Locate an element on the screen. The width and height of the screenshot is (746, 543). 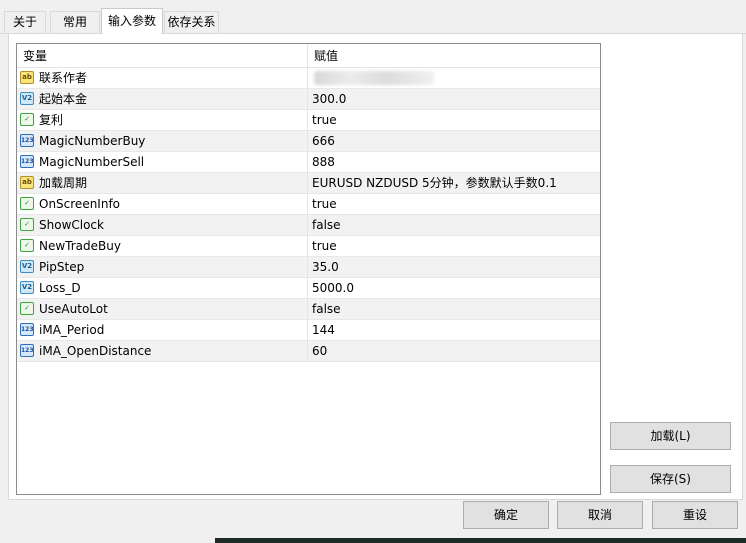
variable-name: UseAutoLot is located at coordinates (73, 309).